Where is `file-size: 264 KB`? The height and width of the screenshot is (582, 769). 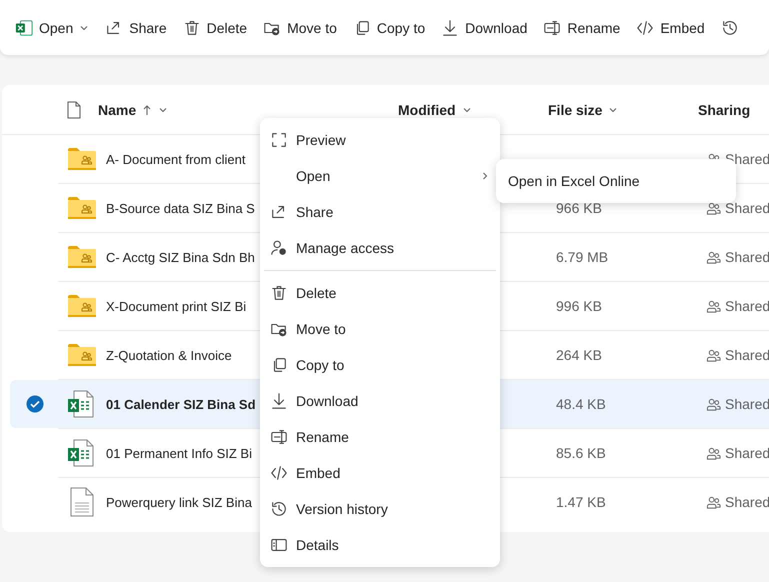 file-size: 264 KB is located at coordinates (579, 355).